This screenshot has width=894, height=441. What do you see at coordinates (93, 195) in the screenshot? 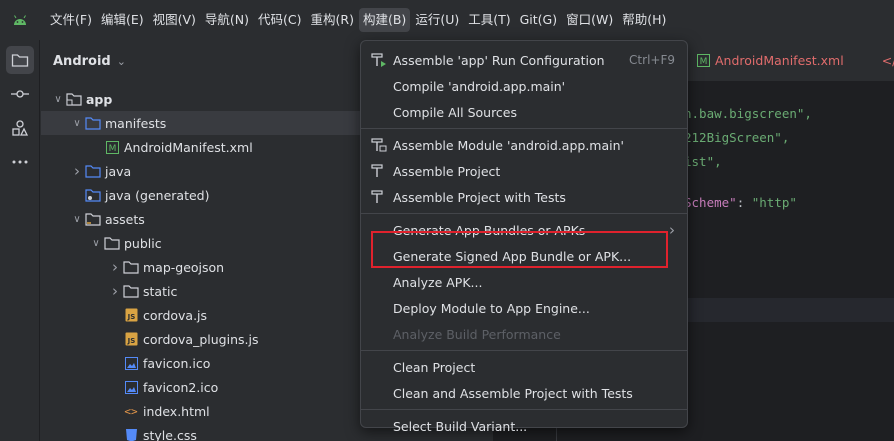
I see `generated-folder-icon` at bounding box center [93, 195].